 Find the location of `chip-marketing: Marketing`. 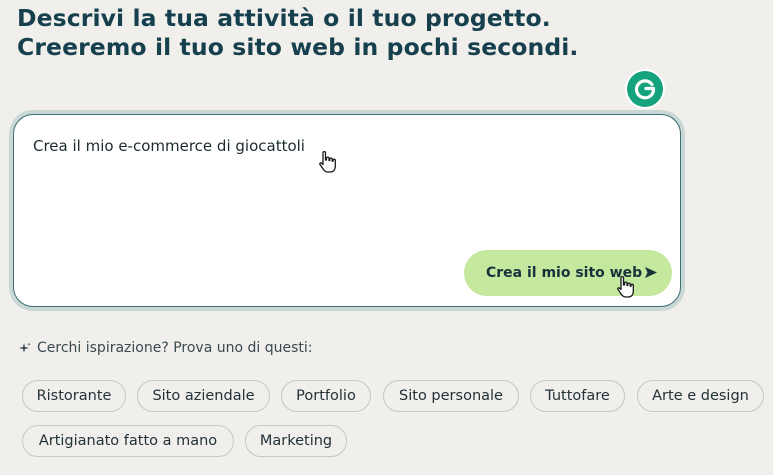

chip-marketing: Marketing is located at coordinates (296, 441).